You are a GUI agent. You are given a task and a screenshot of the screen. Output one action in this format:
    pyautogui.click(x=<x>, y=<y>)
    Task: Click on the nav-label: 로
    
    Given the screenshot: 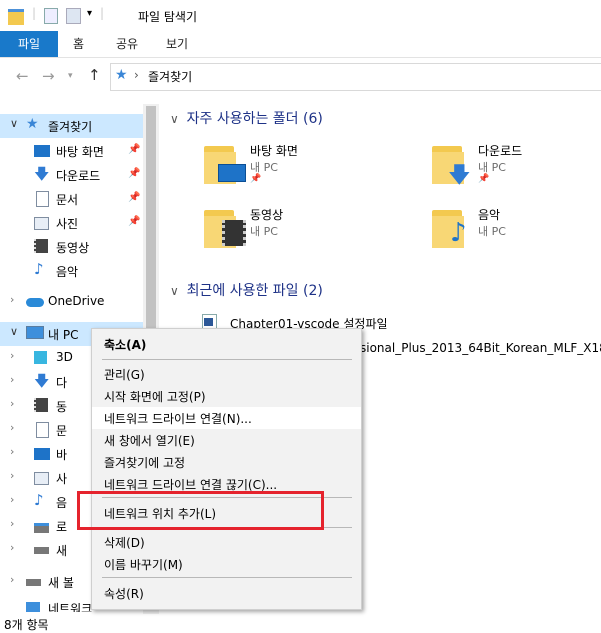 What is the action you would take?
    pyautogui.click(x=62, y=527)
    